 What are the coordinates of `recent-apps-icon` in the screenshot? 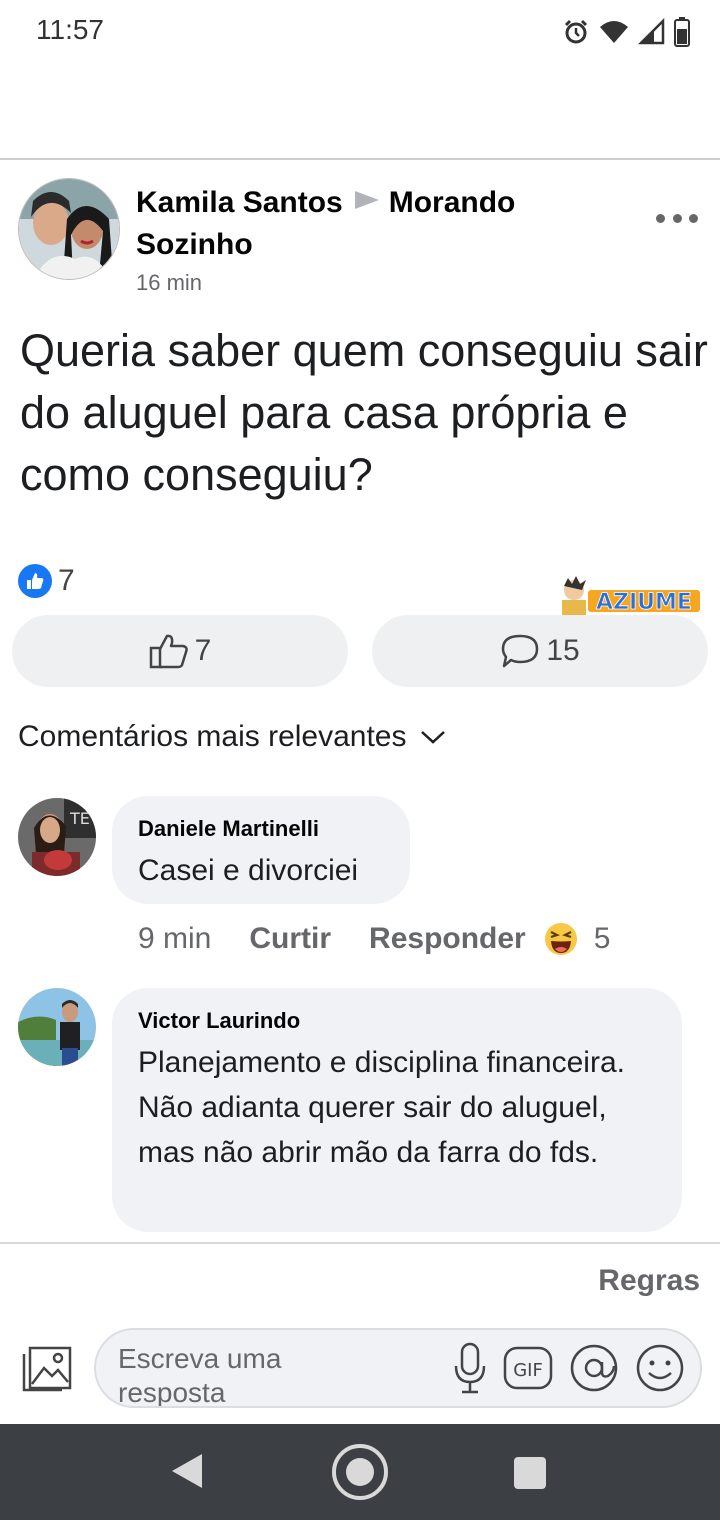 It's located at (530, 1473).